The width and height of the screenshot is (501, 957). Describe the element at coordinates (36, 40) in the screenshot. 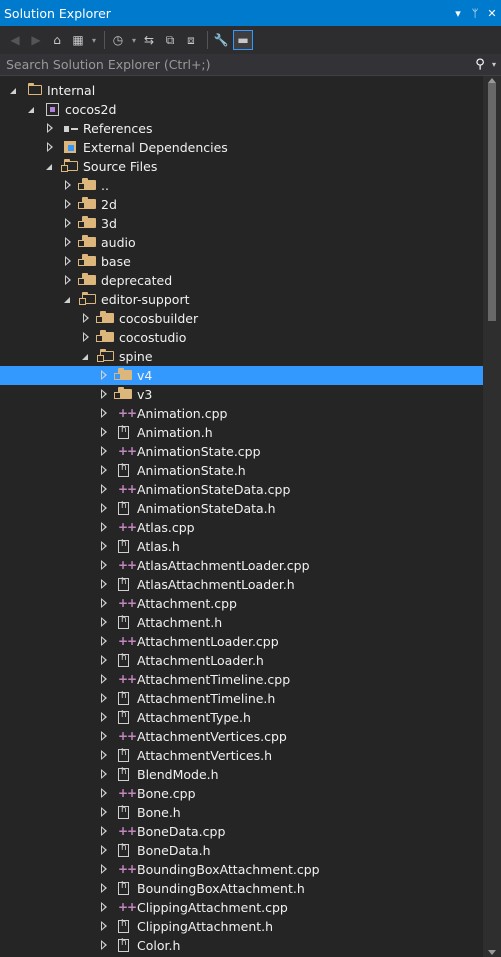

I see `forward-icon: ▶` at that location.